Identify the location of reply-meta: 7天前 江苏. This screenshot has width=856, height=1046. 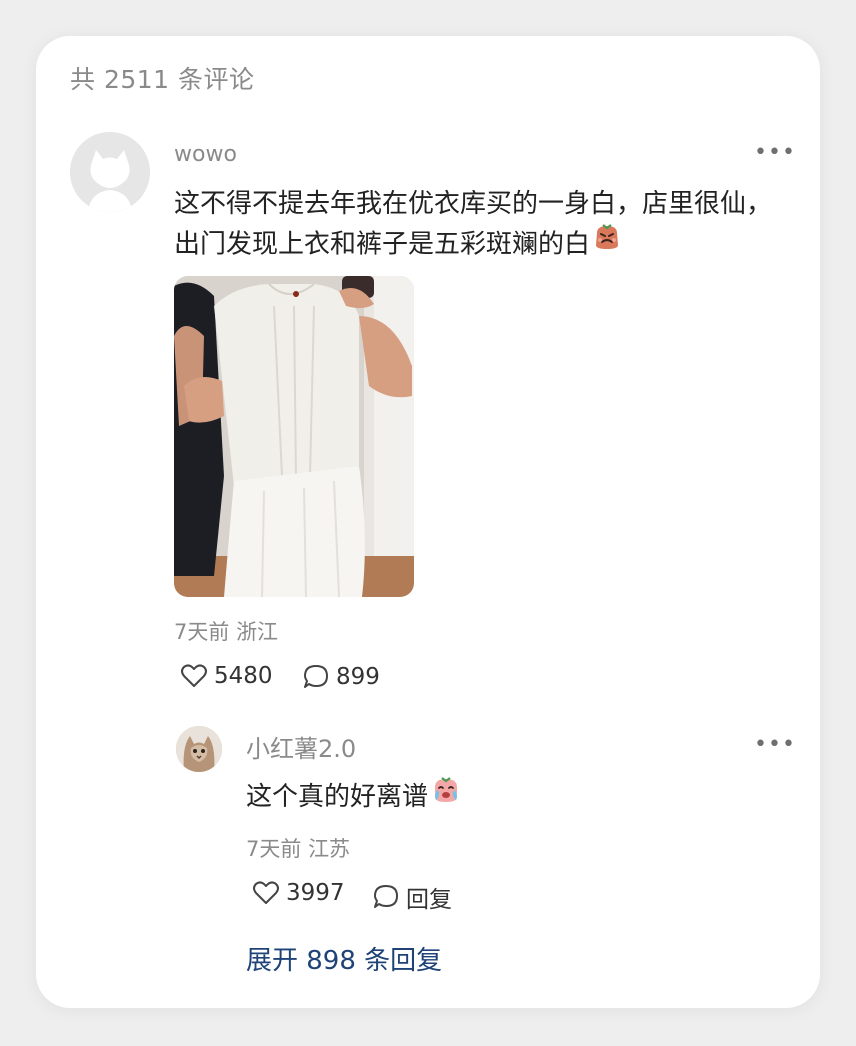
(298, 848).